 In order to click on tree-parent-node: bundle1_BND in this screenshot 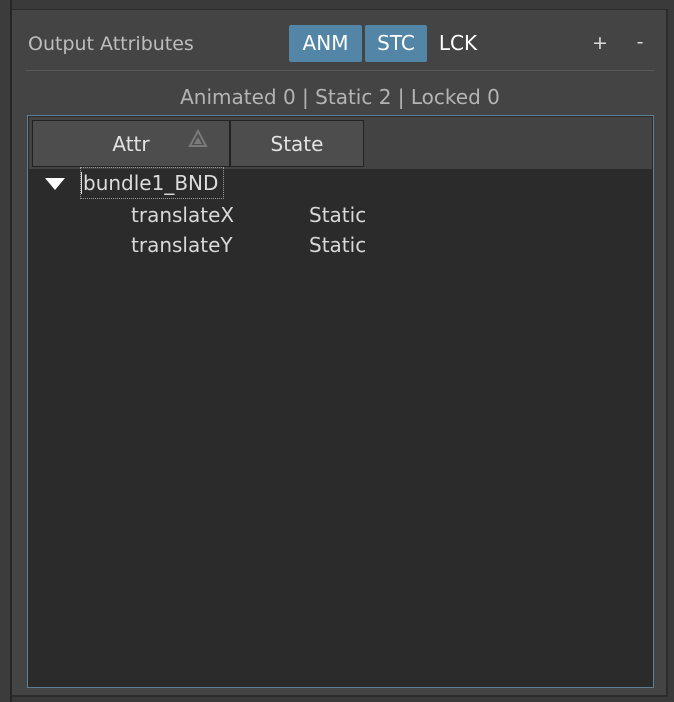, I will do `click(152, 183)`.